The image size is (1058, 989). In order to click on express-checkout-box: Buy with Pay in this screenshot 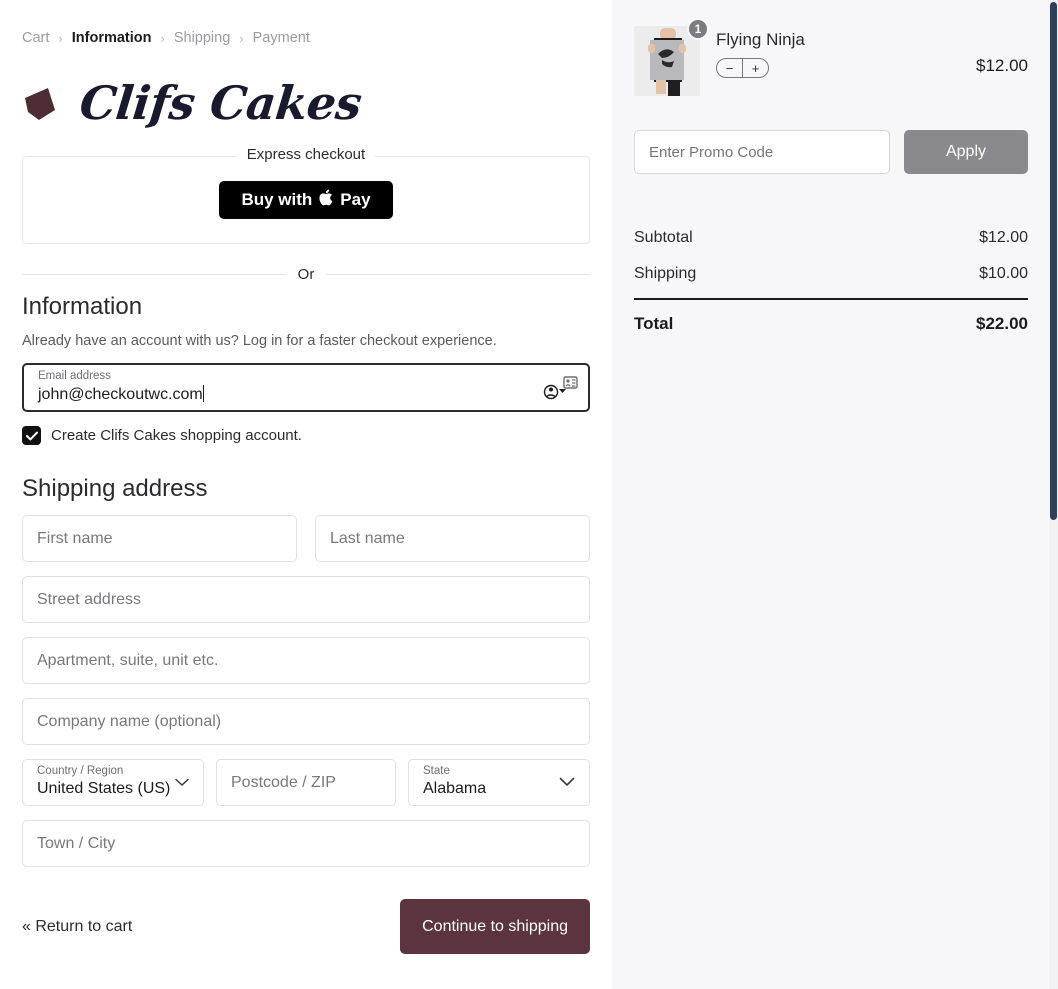, I will do `click(306, 200)`.